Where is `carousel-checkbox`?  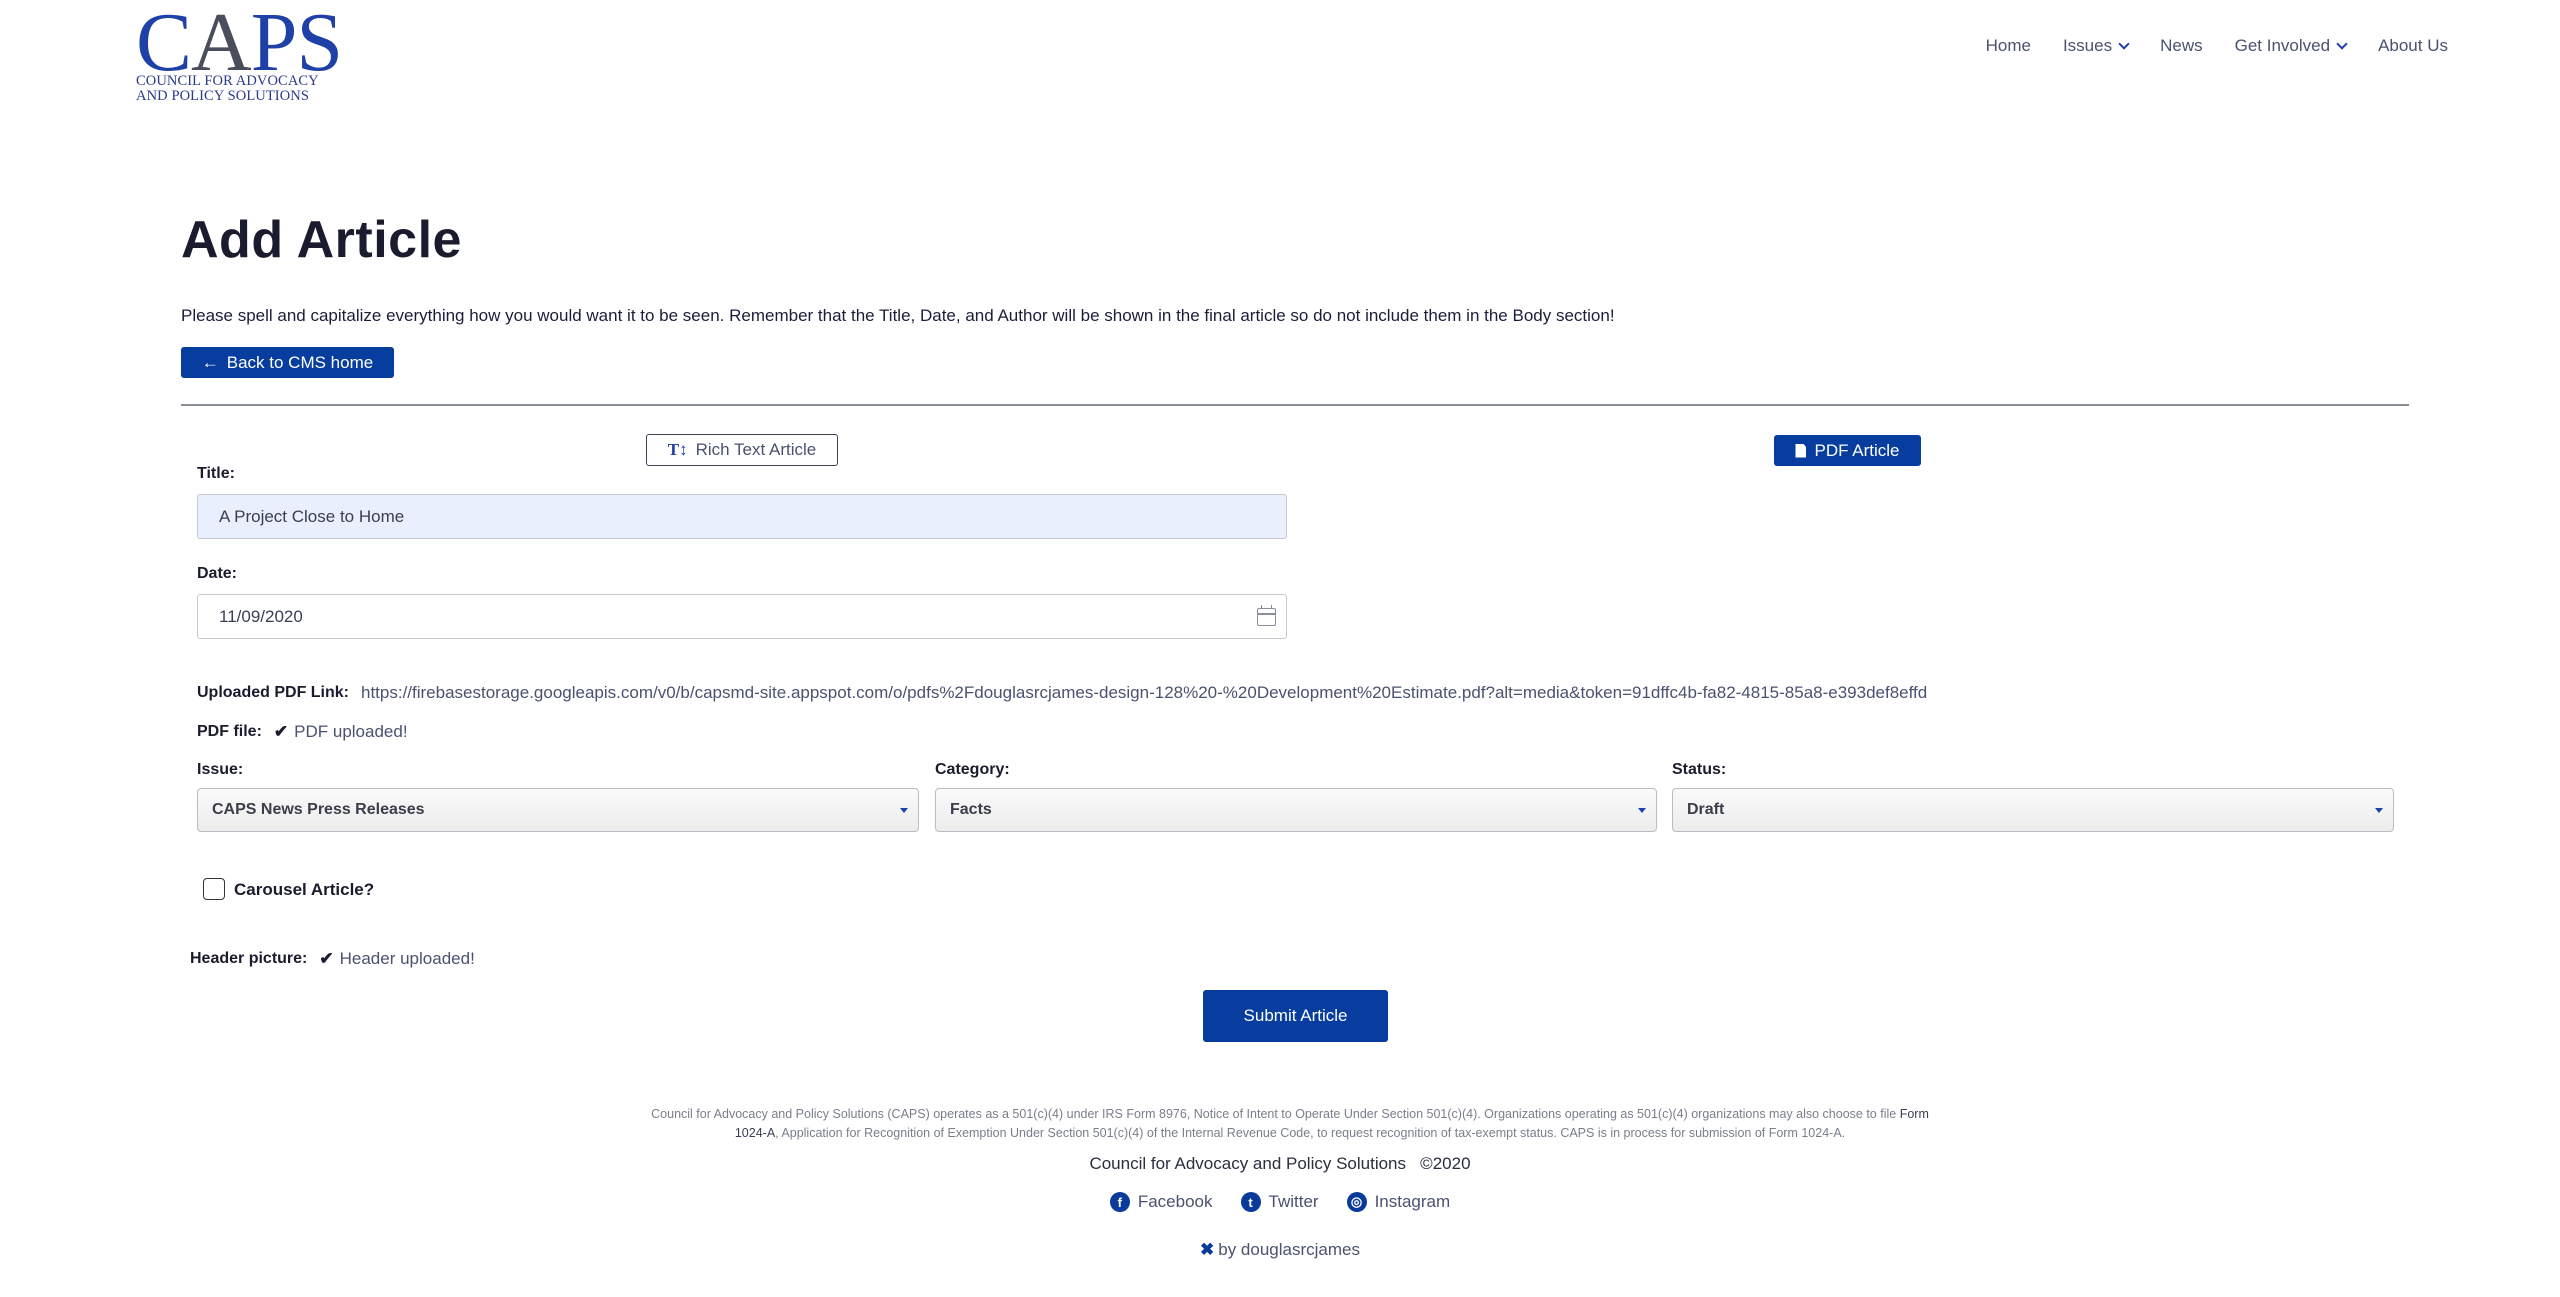 carousel-checkbox is located at coordinates (214, 889).